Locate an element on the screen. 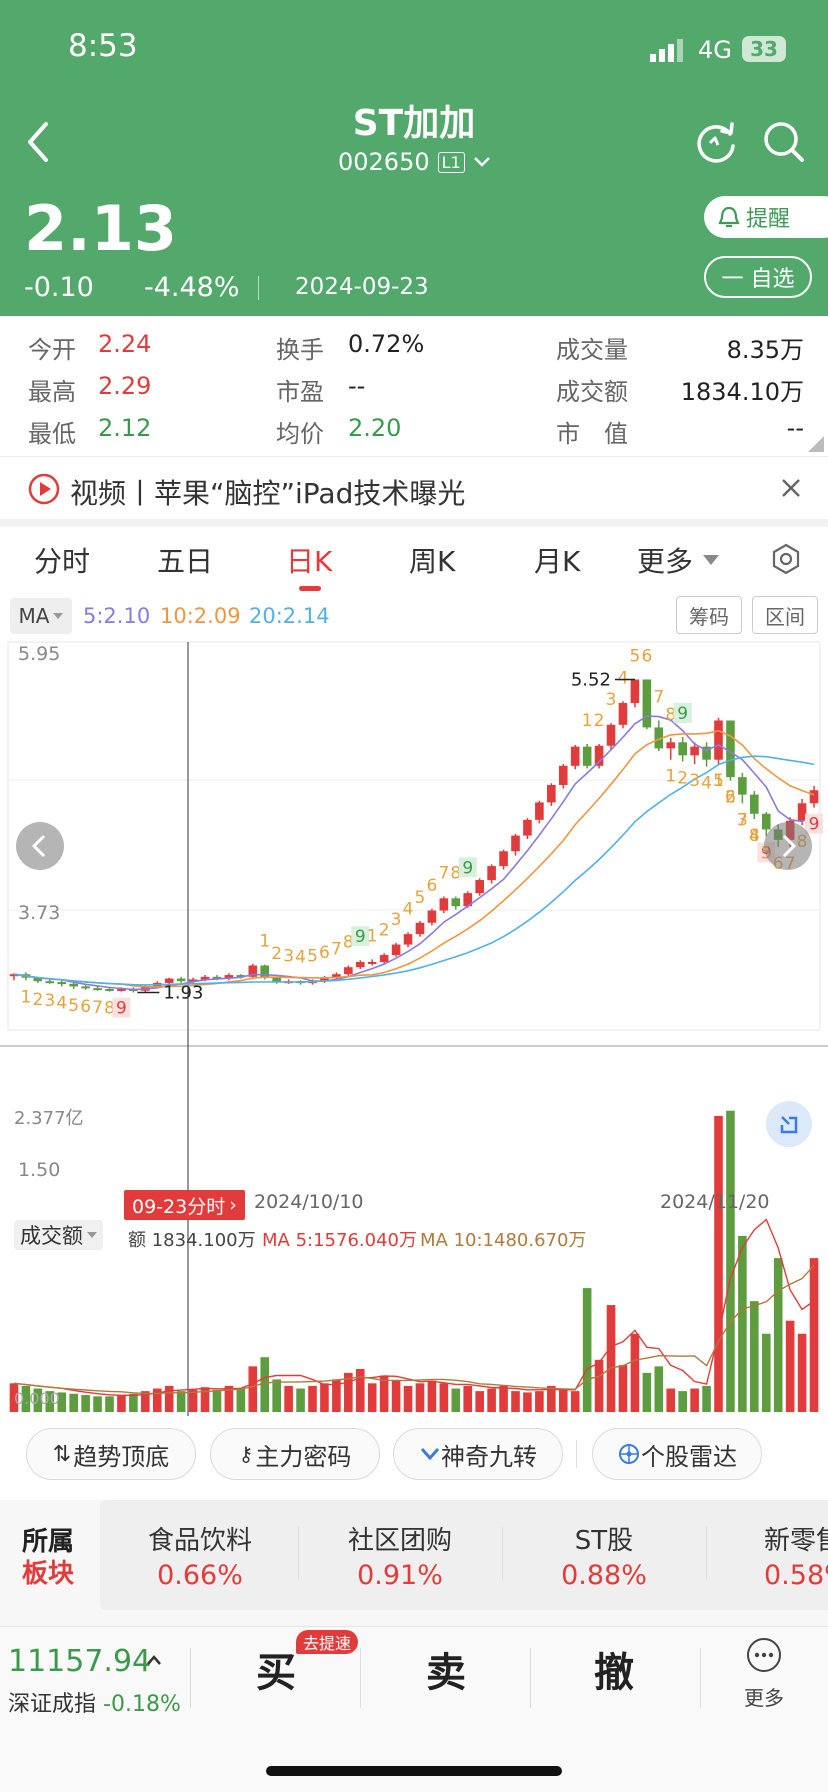 This screenshot has height=1792, width=828. y-tick-label: 3.73 is located at coordinates (39, 913).